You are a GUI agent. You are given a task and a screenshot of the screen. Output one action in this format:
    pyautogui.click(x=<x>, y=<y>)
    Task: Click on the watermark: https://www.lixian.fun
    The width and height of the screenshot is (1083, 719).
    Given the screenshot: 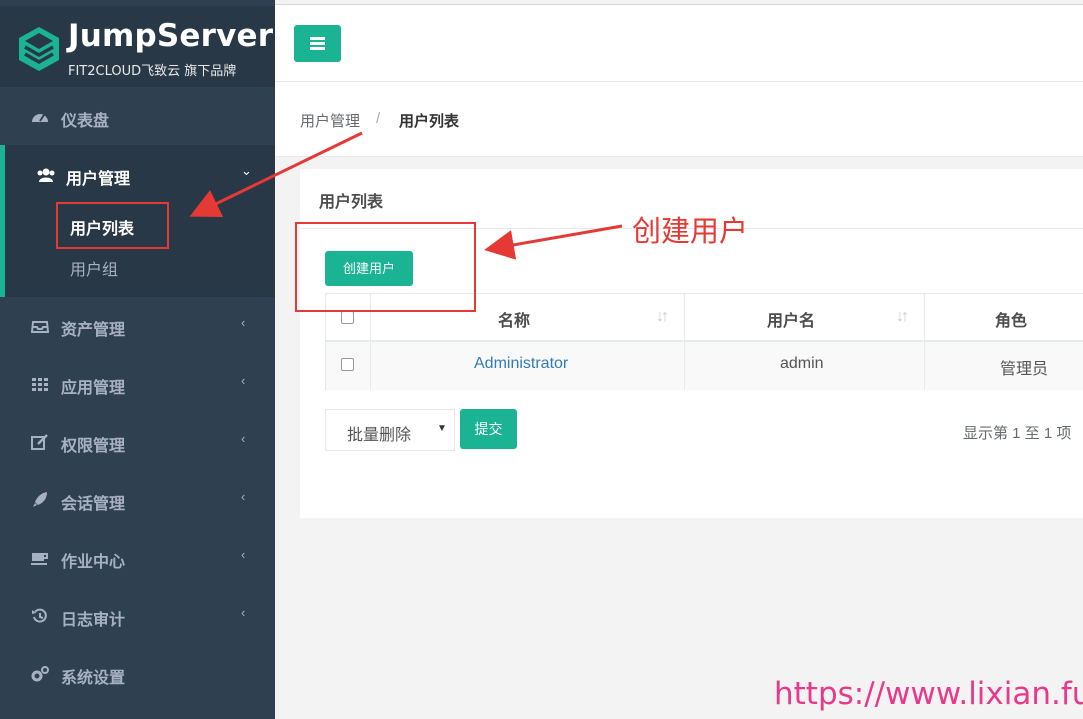 What is the action you would take?
    pyautogui.click(x=928, y=694)
    